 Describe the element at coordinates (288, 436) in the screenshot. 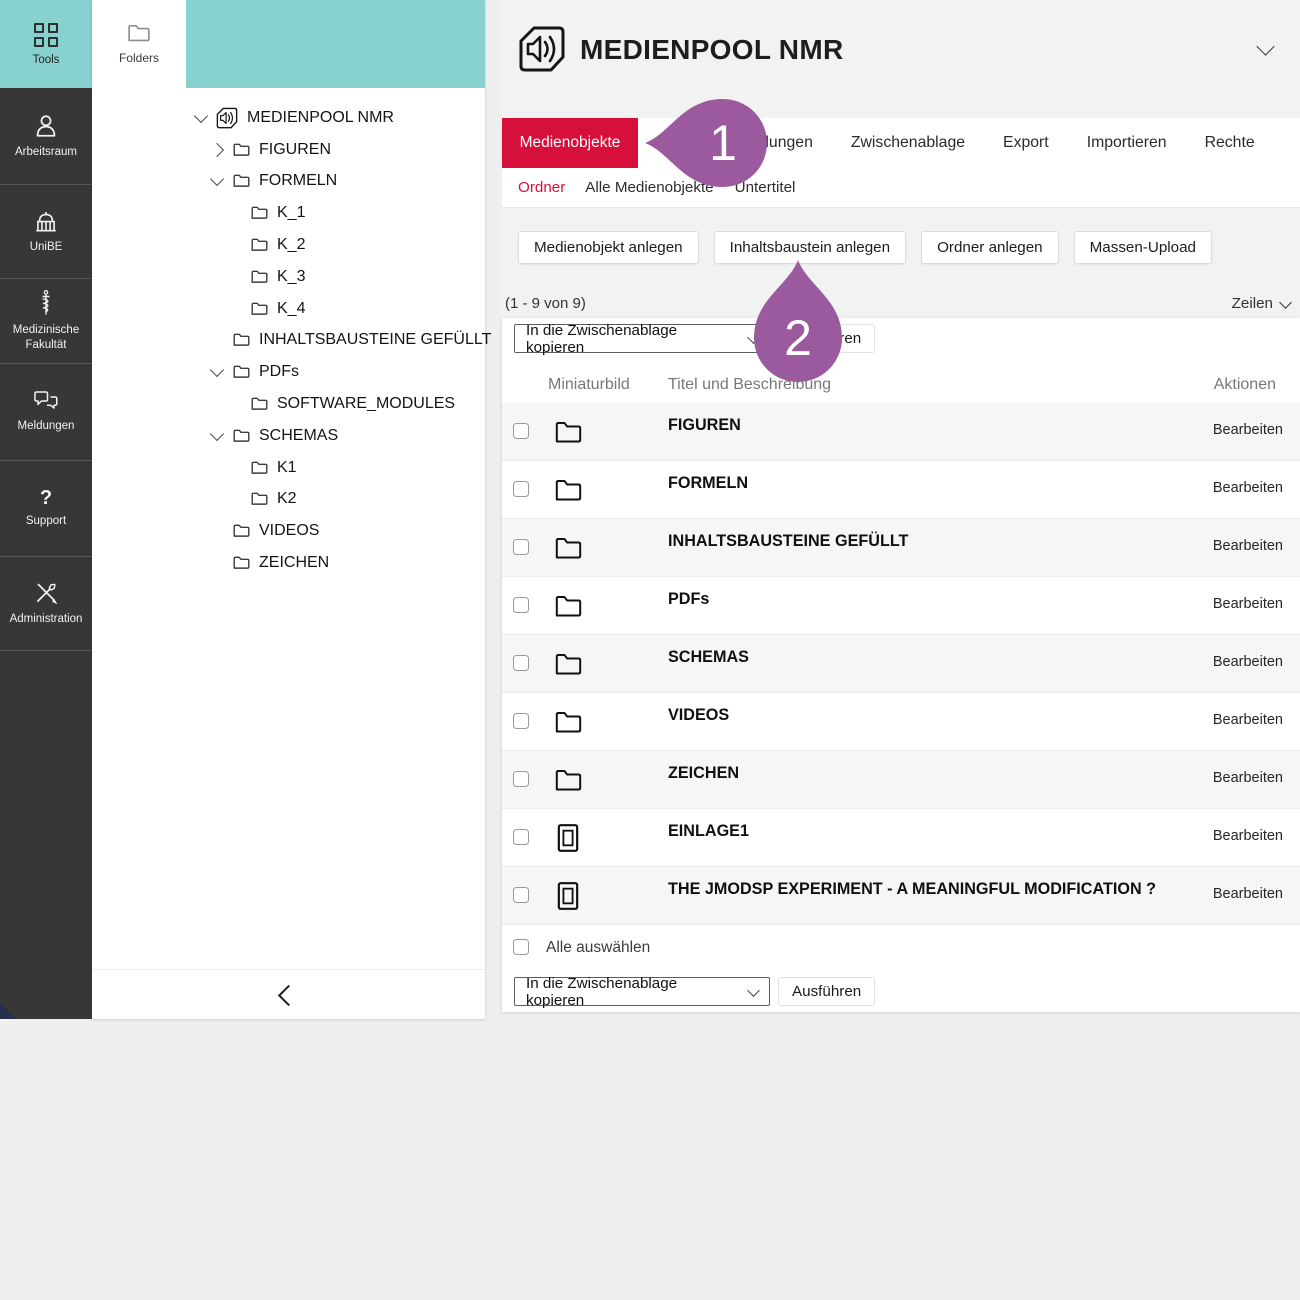

I see `tree-item-schemas: SCHEMAS` at that location.